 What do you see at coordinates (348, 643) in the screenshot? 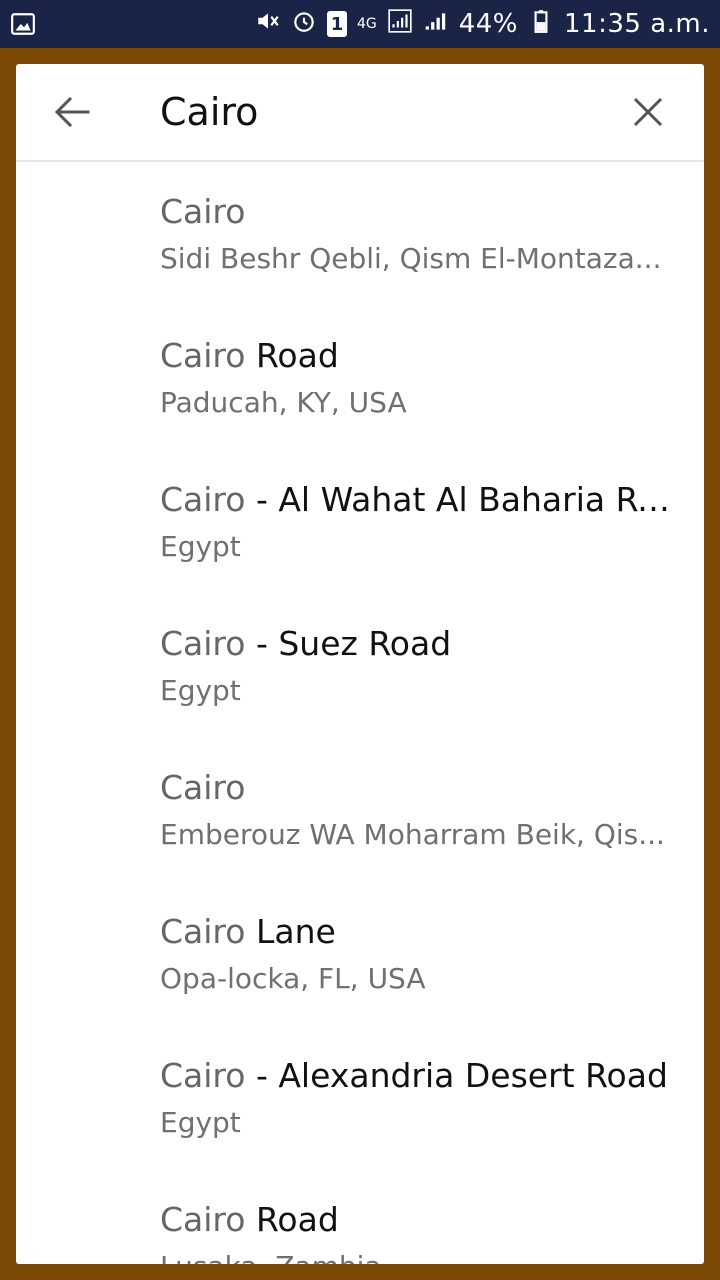
I see `result-title-rest: - Suez Road` at bounding box center [348, 643].